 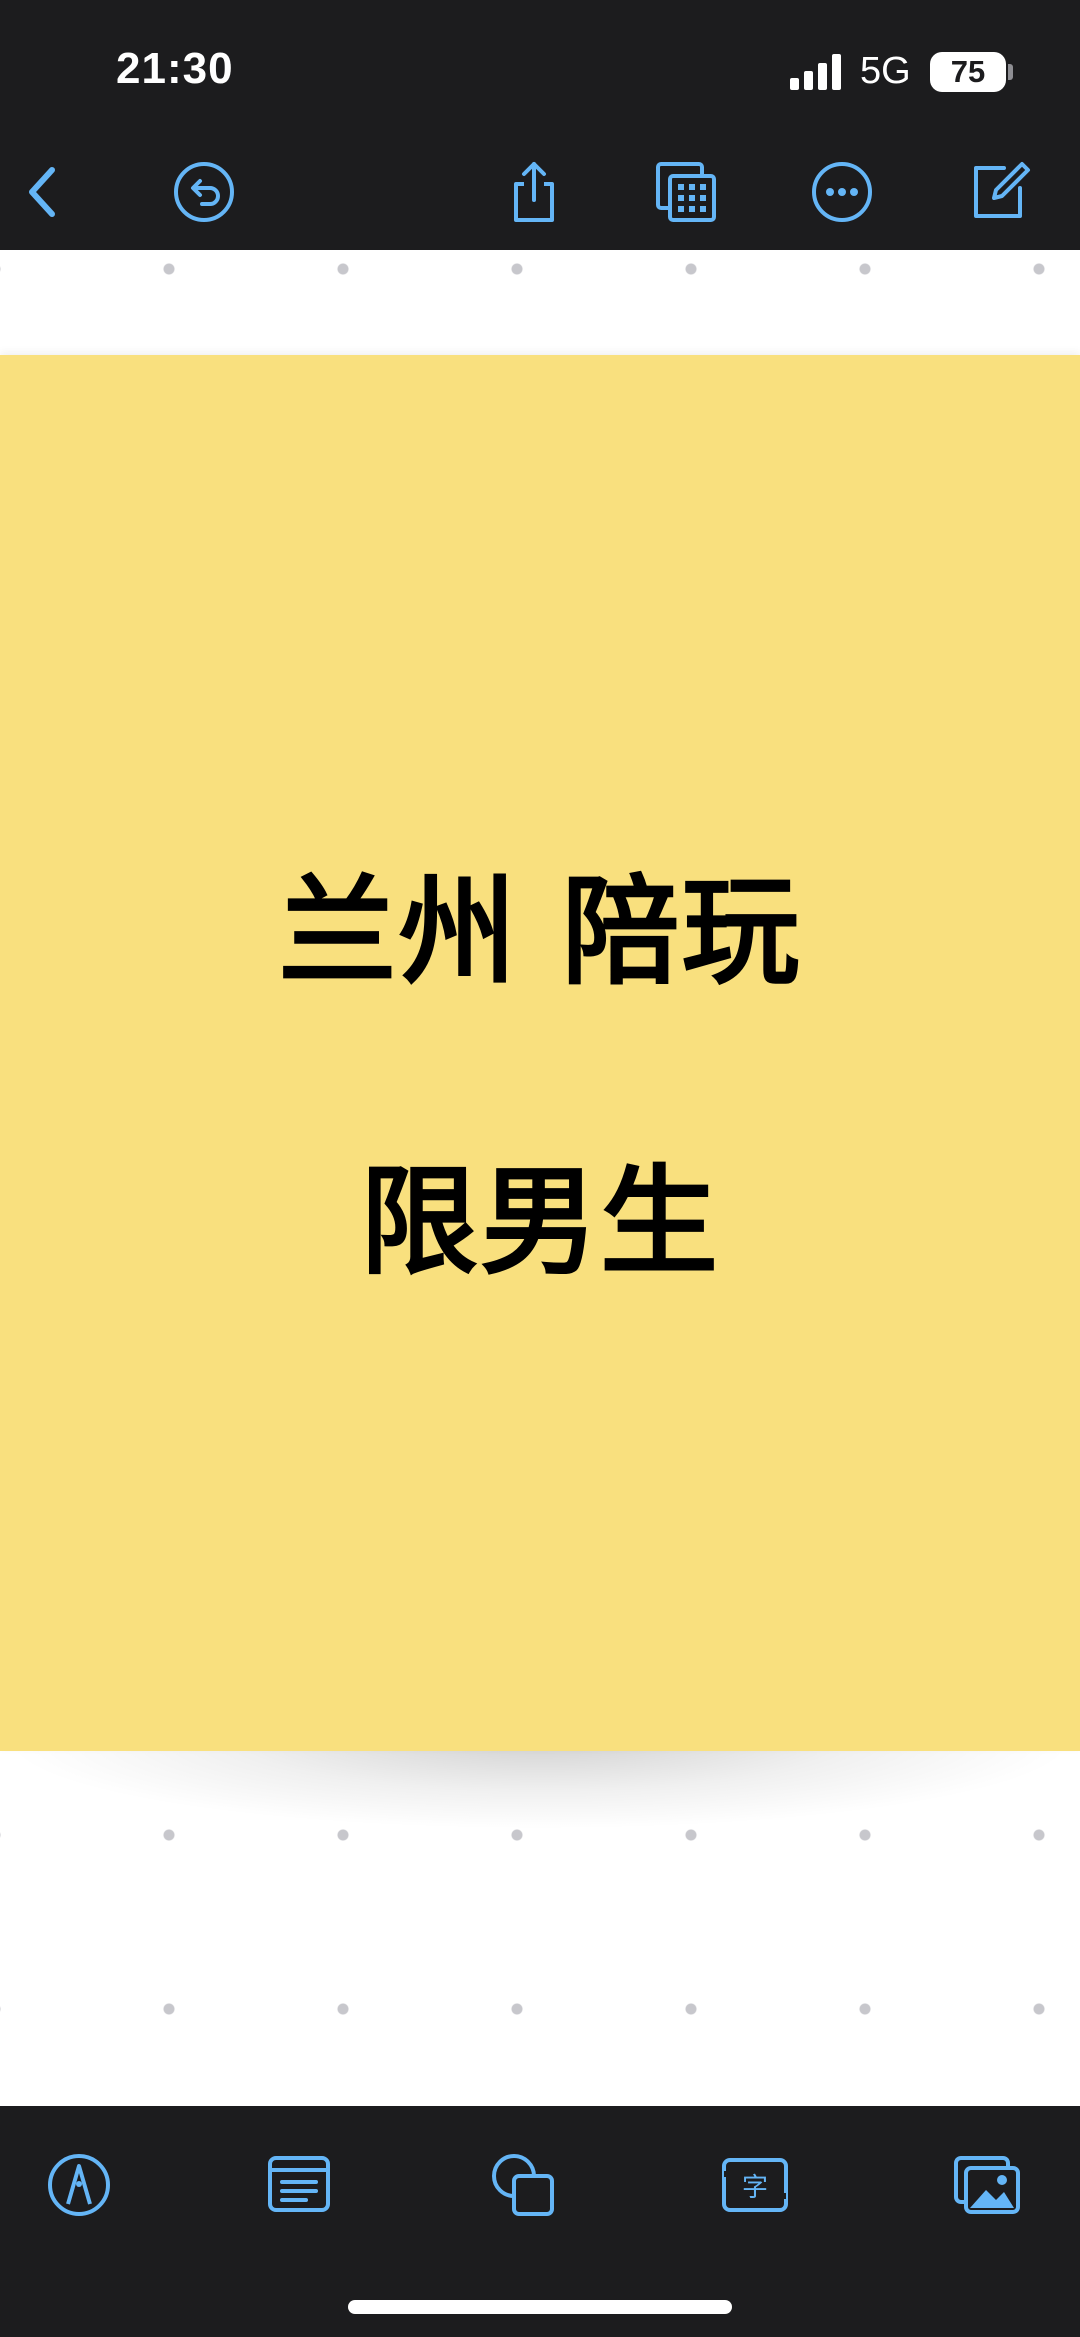 I want to click on photos-icon, so click(x=987, y=2185).